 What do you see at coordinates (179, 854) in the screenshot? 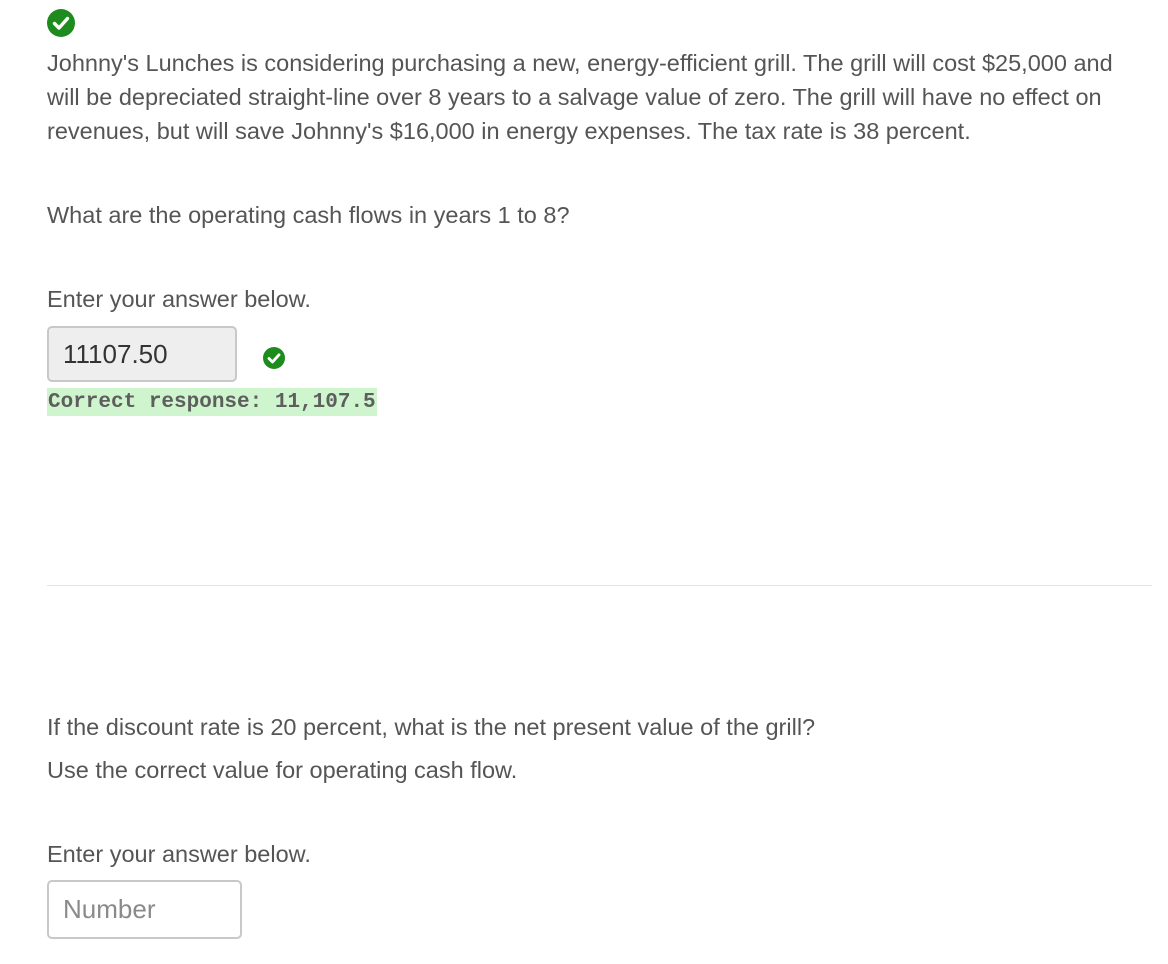
I see `question-2-enter-label: Enter your answer below.` at bounding box center [179, 854].